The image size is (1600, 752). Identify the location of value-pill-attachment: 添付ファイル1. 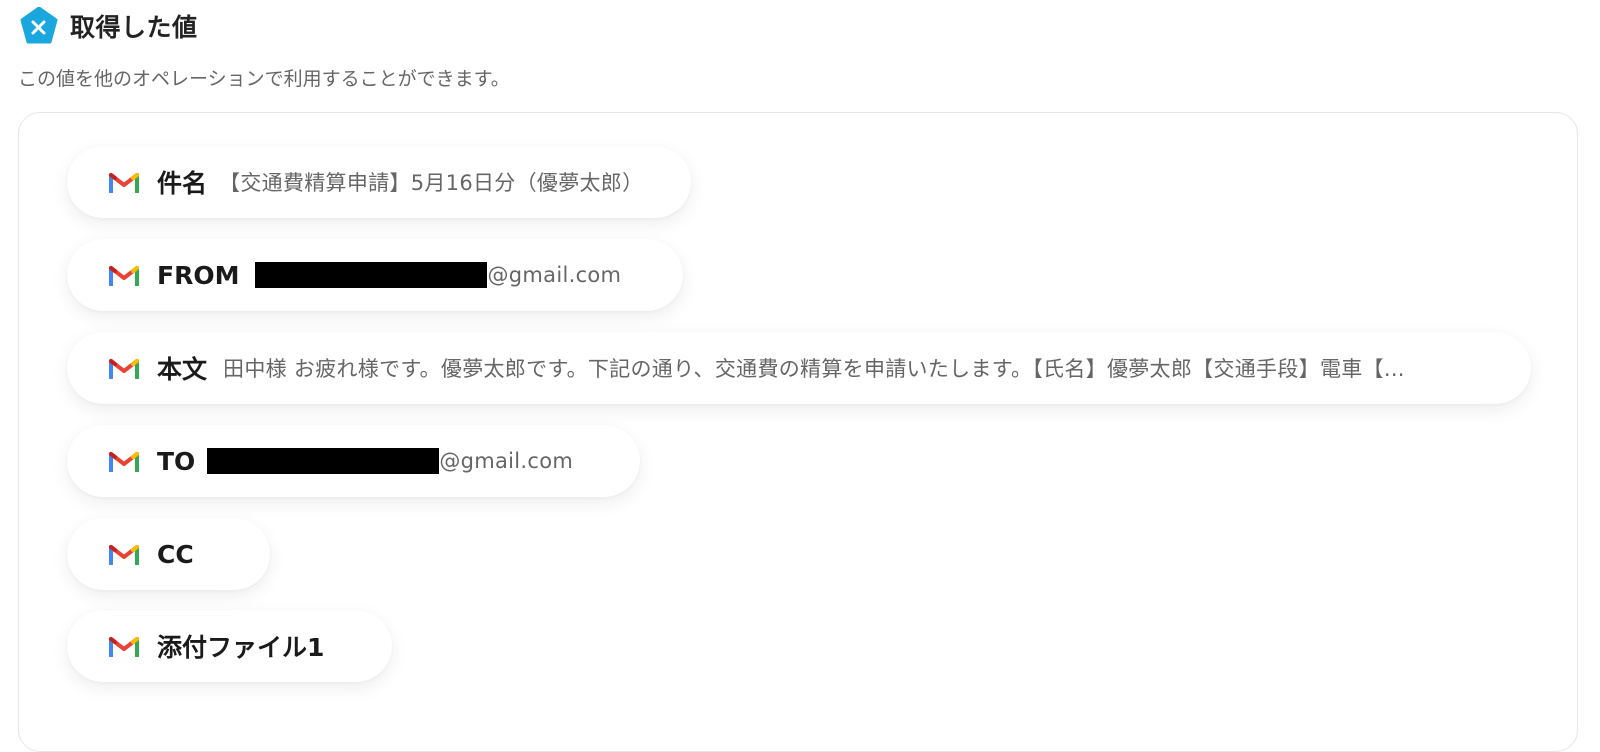
(229, 646).